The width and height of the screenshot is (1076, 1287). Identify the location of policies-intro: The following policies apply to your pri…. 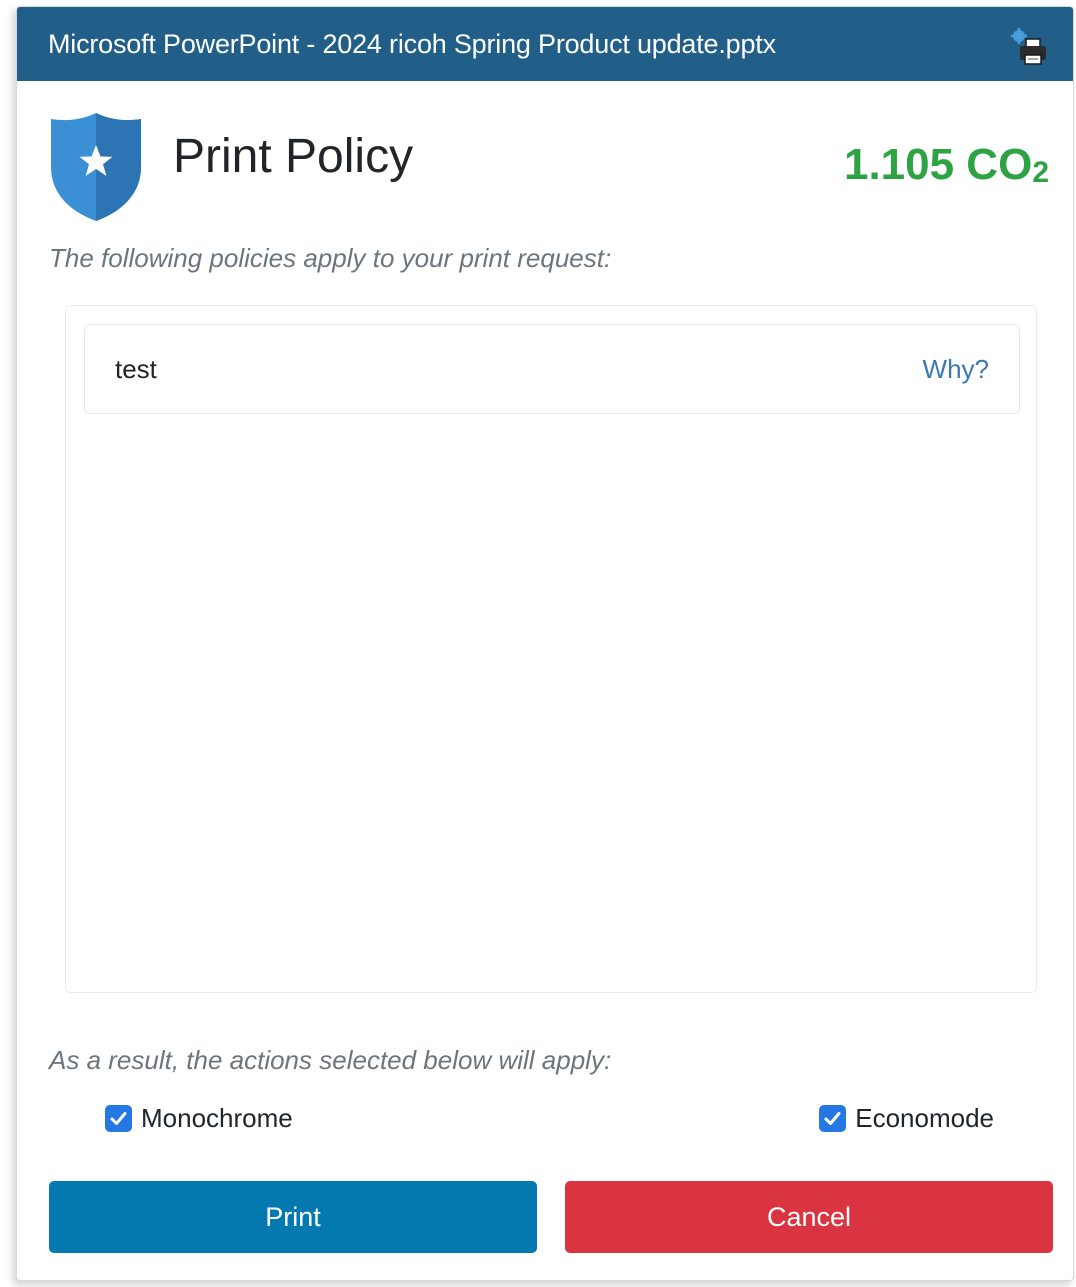
(330, 258).